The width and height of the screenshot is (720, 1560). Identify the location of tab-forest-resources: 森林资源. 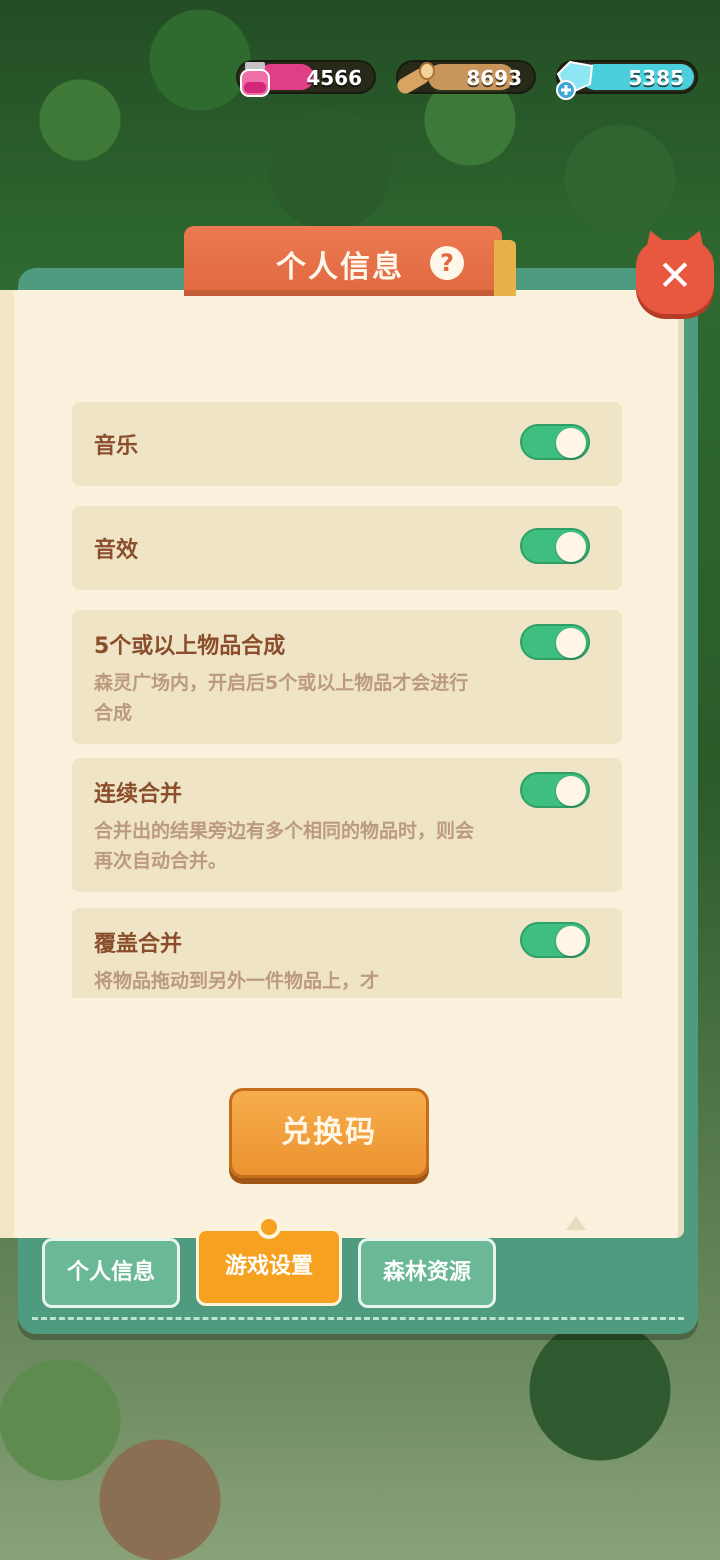
(427, 1273).